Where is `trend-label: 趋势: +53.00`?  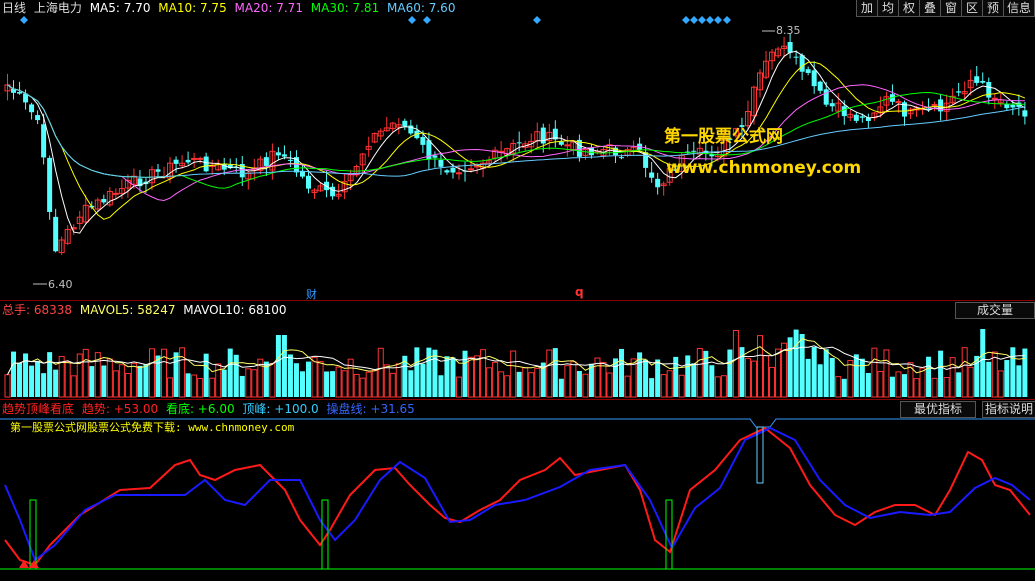
trend-label: 趋势: +53.00 is located at coordinates (120, 409).